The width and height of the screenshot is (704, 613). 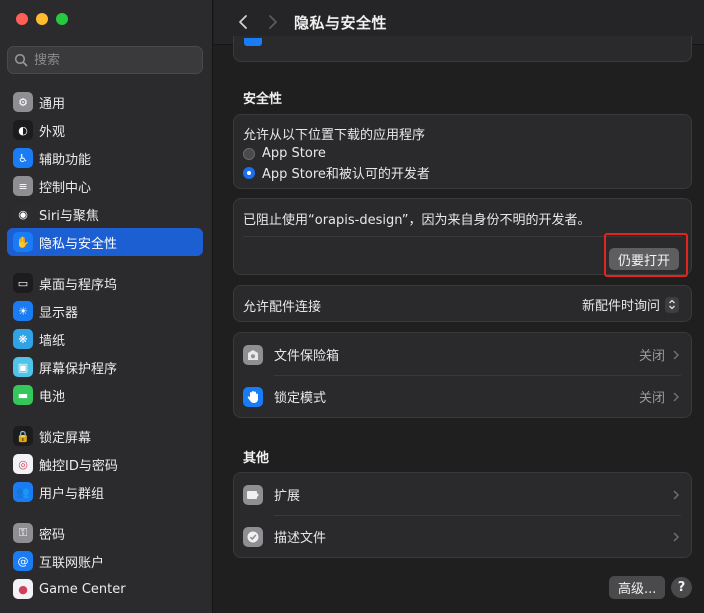 What do you see at coordinates (105, 436) in the screenshot?
I see `sidebar-item: 🔒 锁定屏幕` at bounding box center [105, 436].